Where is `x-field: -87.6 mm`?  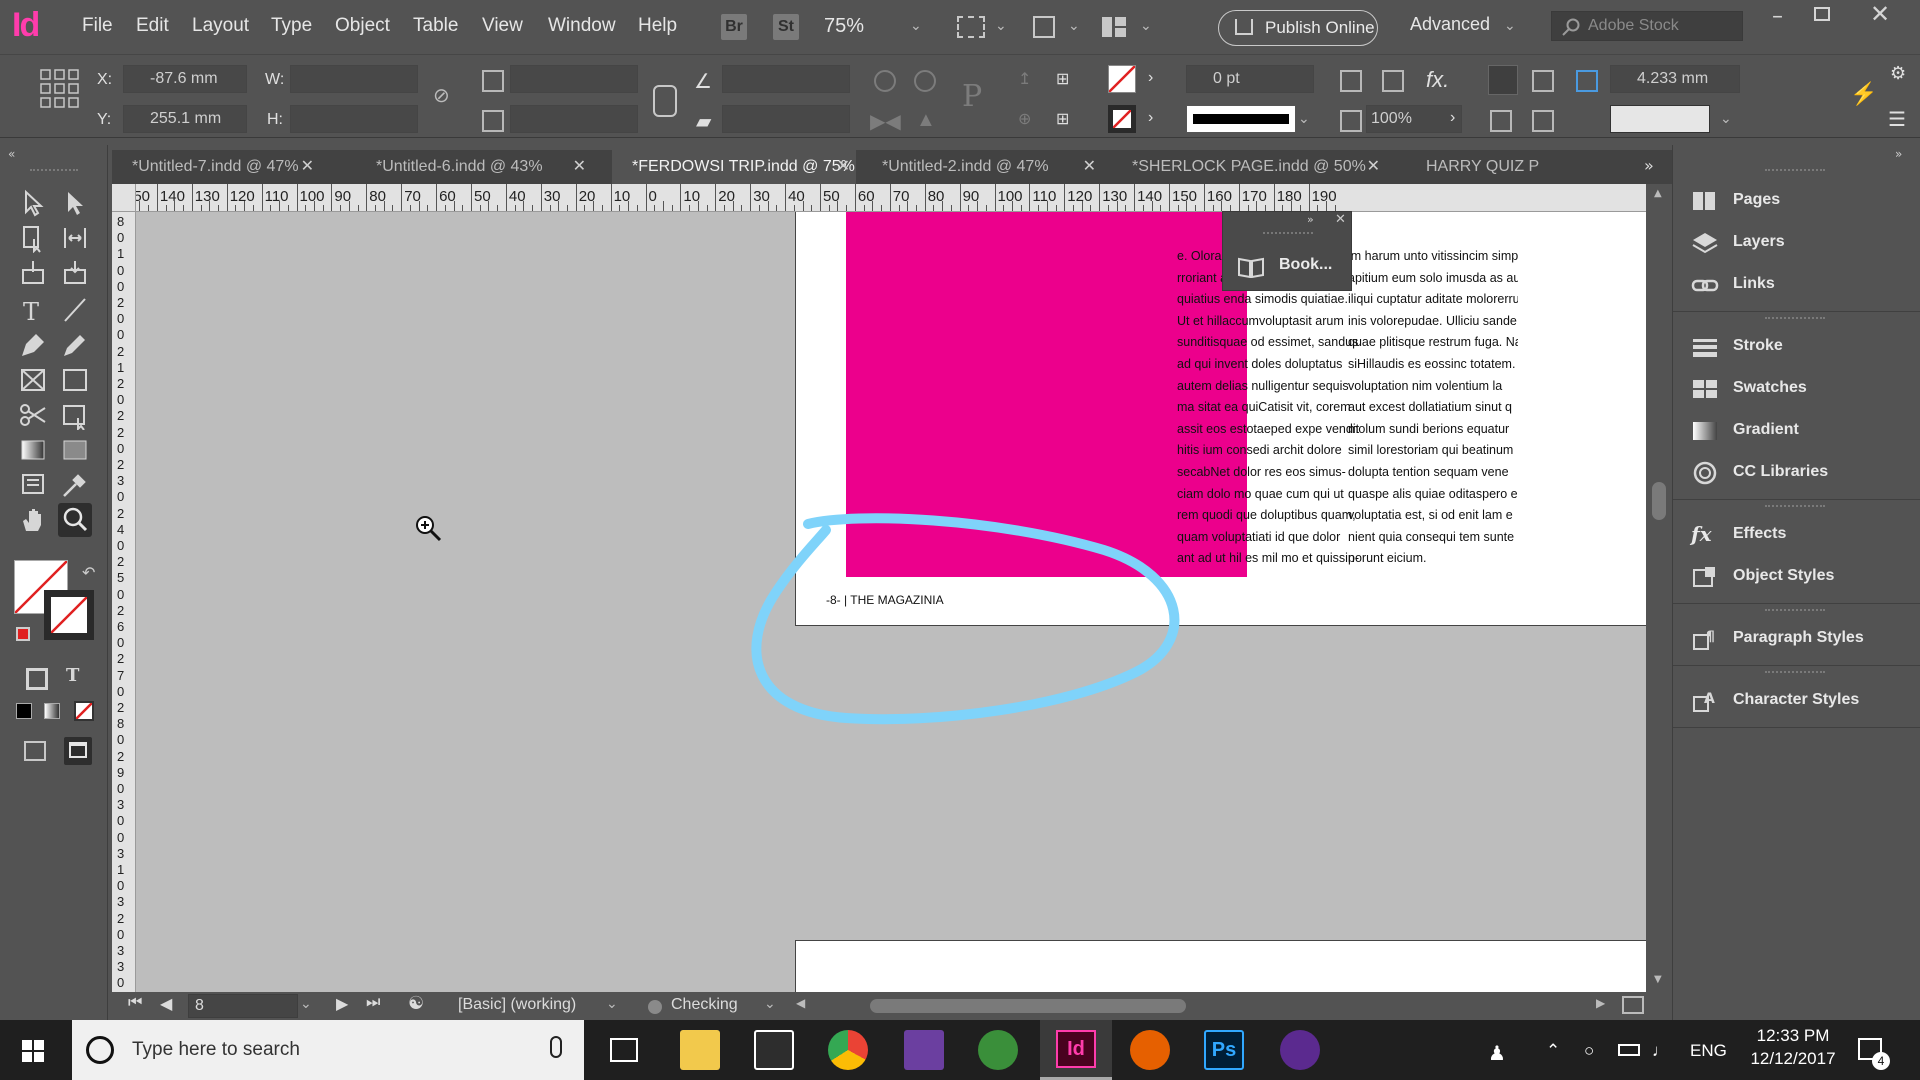
x-field: -87.6 mm is located at coordinates (185, 79).